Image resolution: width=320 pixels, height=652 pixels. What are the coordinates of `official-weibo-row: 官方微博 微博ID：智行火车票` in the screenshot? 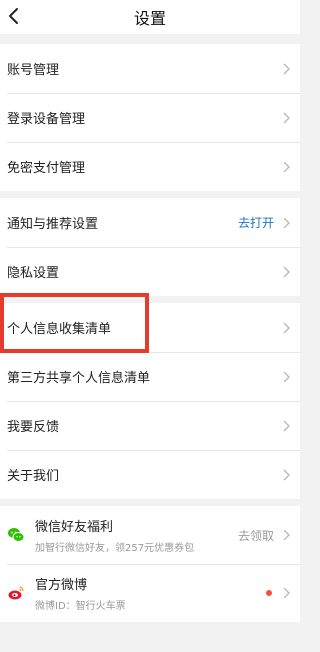 It's located at (150, 593).